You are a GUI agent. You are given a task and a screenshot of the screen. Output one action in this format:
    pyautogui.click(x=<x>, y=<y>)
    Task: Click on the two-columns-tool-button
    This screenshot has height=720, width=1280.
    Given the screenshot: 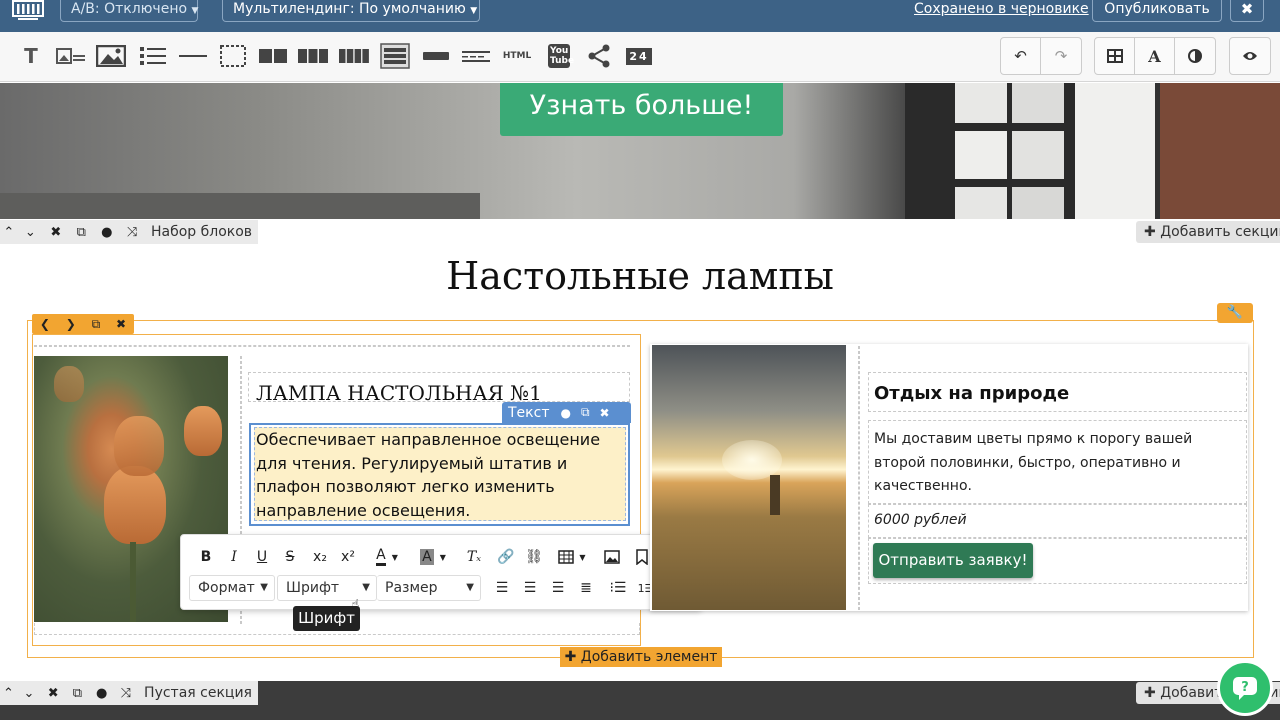 What is the action you would take?
    pyautogui.click(x=273, y=56)
    